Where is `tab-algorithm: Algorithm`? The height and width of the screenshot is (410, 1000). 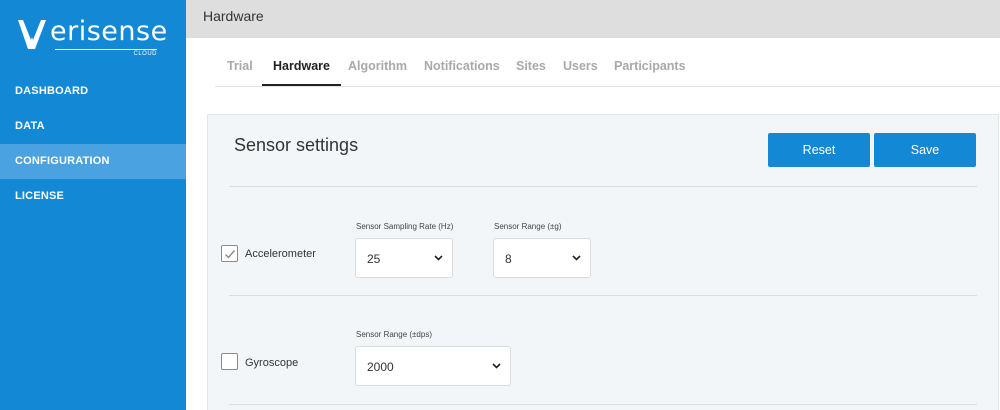
tab-algorithm: Algorithm is located at coordinates (377, 72).